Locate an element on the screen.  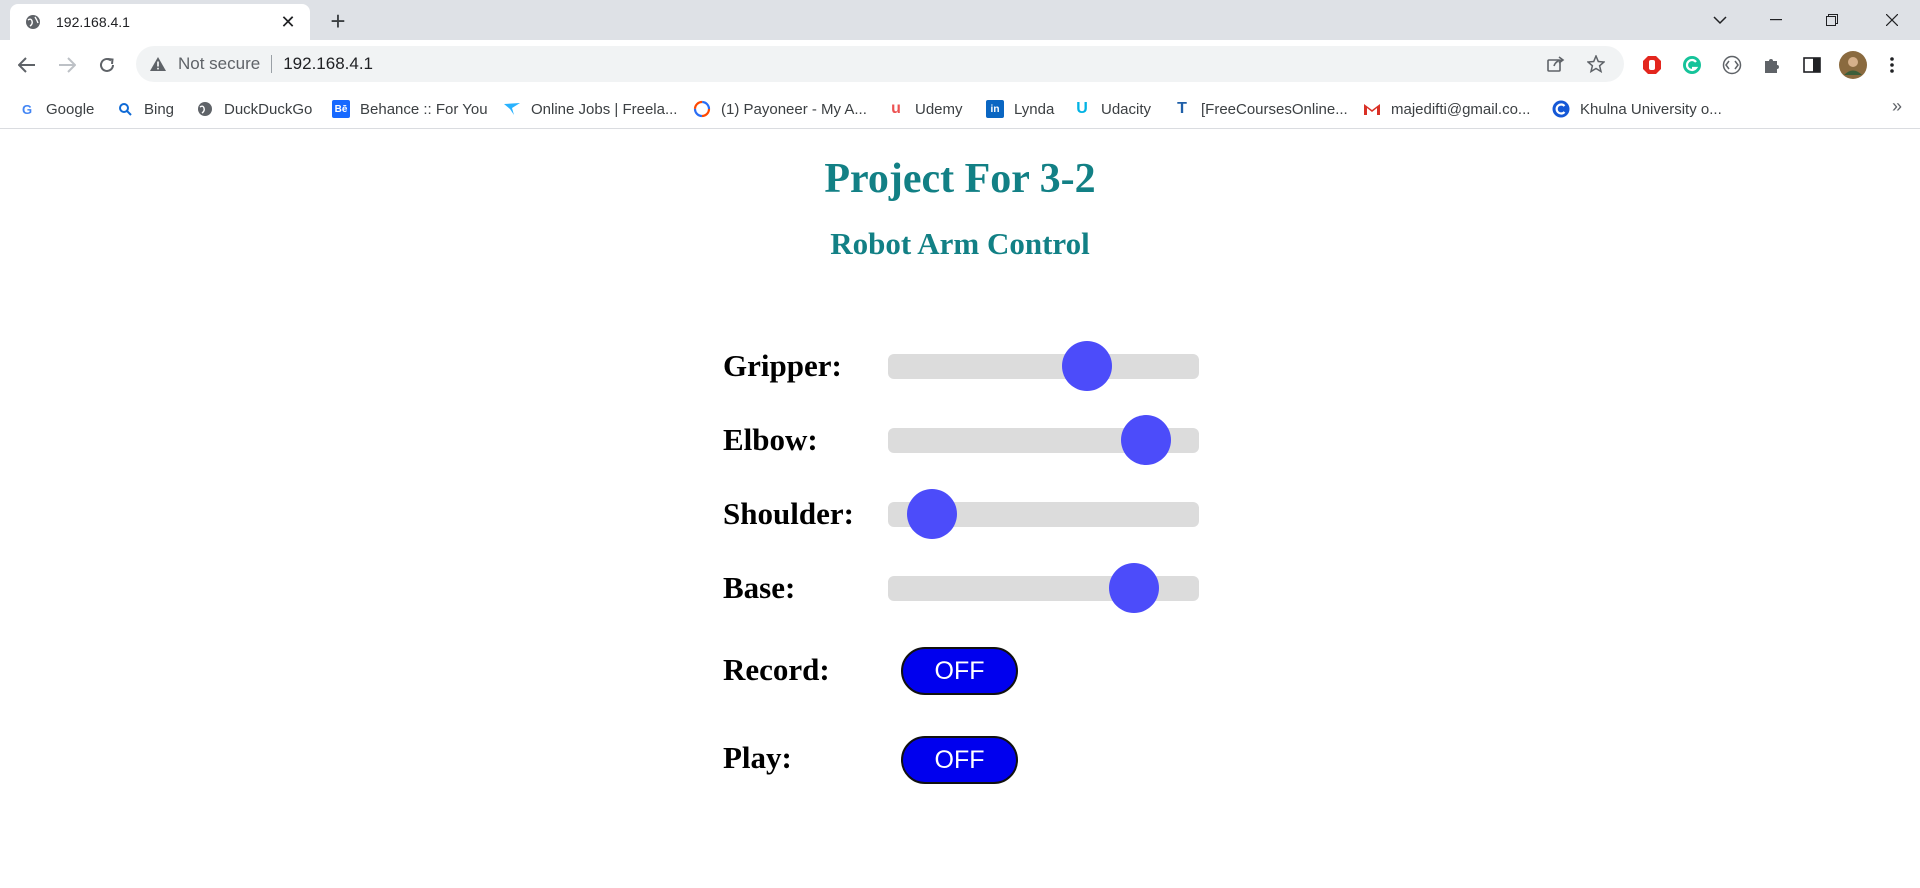
google-icon: G is located at coordinates (27, 109).